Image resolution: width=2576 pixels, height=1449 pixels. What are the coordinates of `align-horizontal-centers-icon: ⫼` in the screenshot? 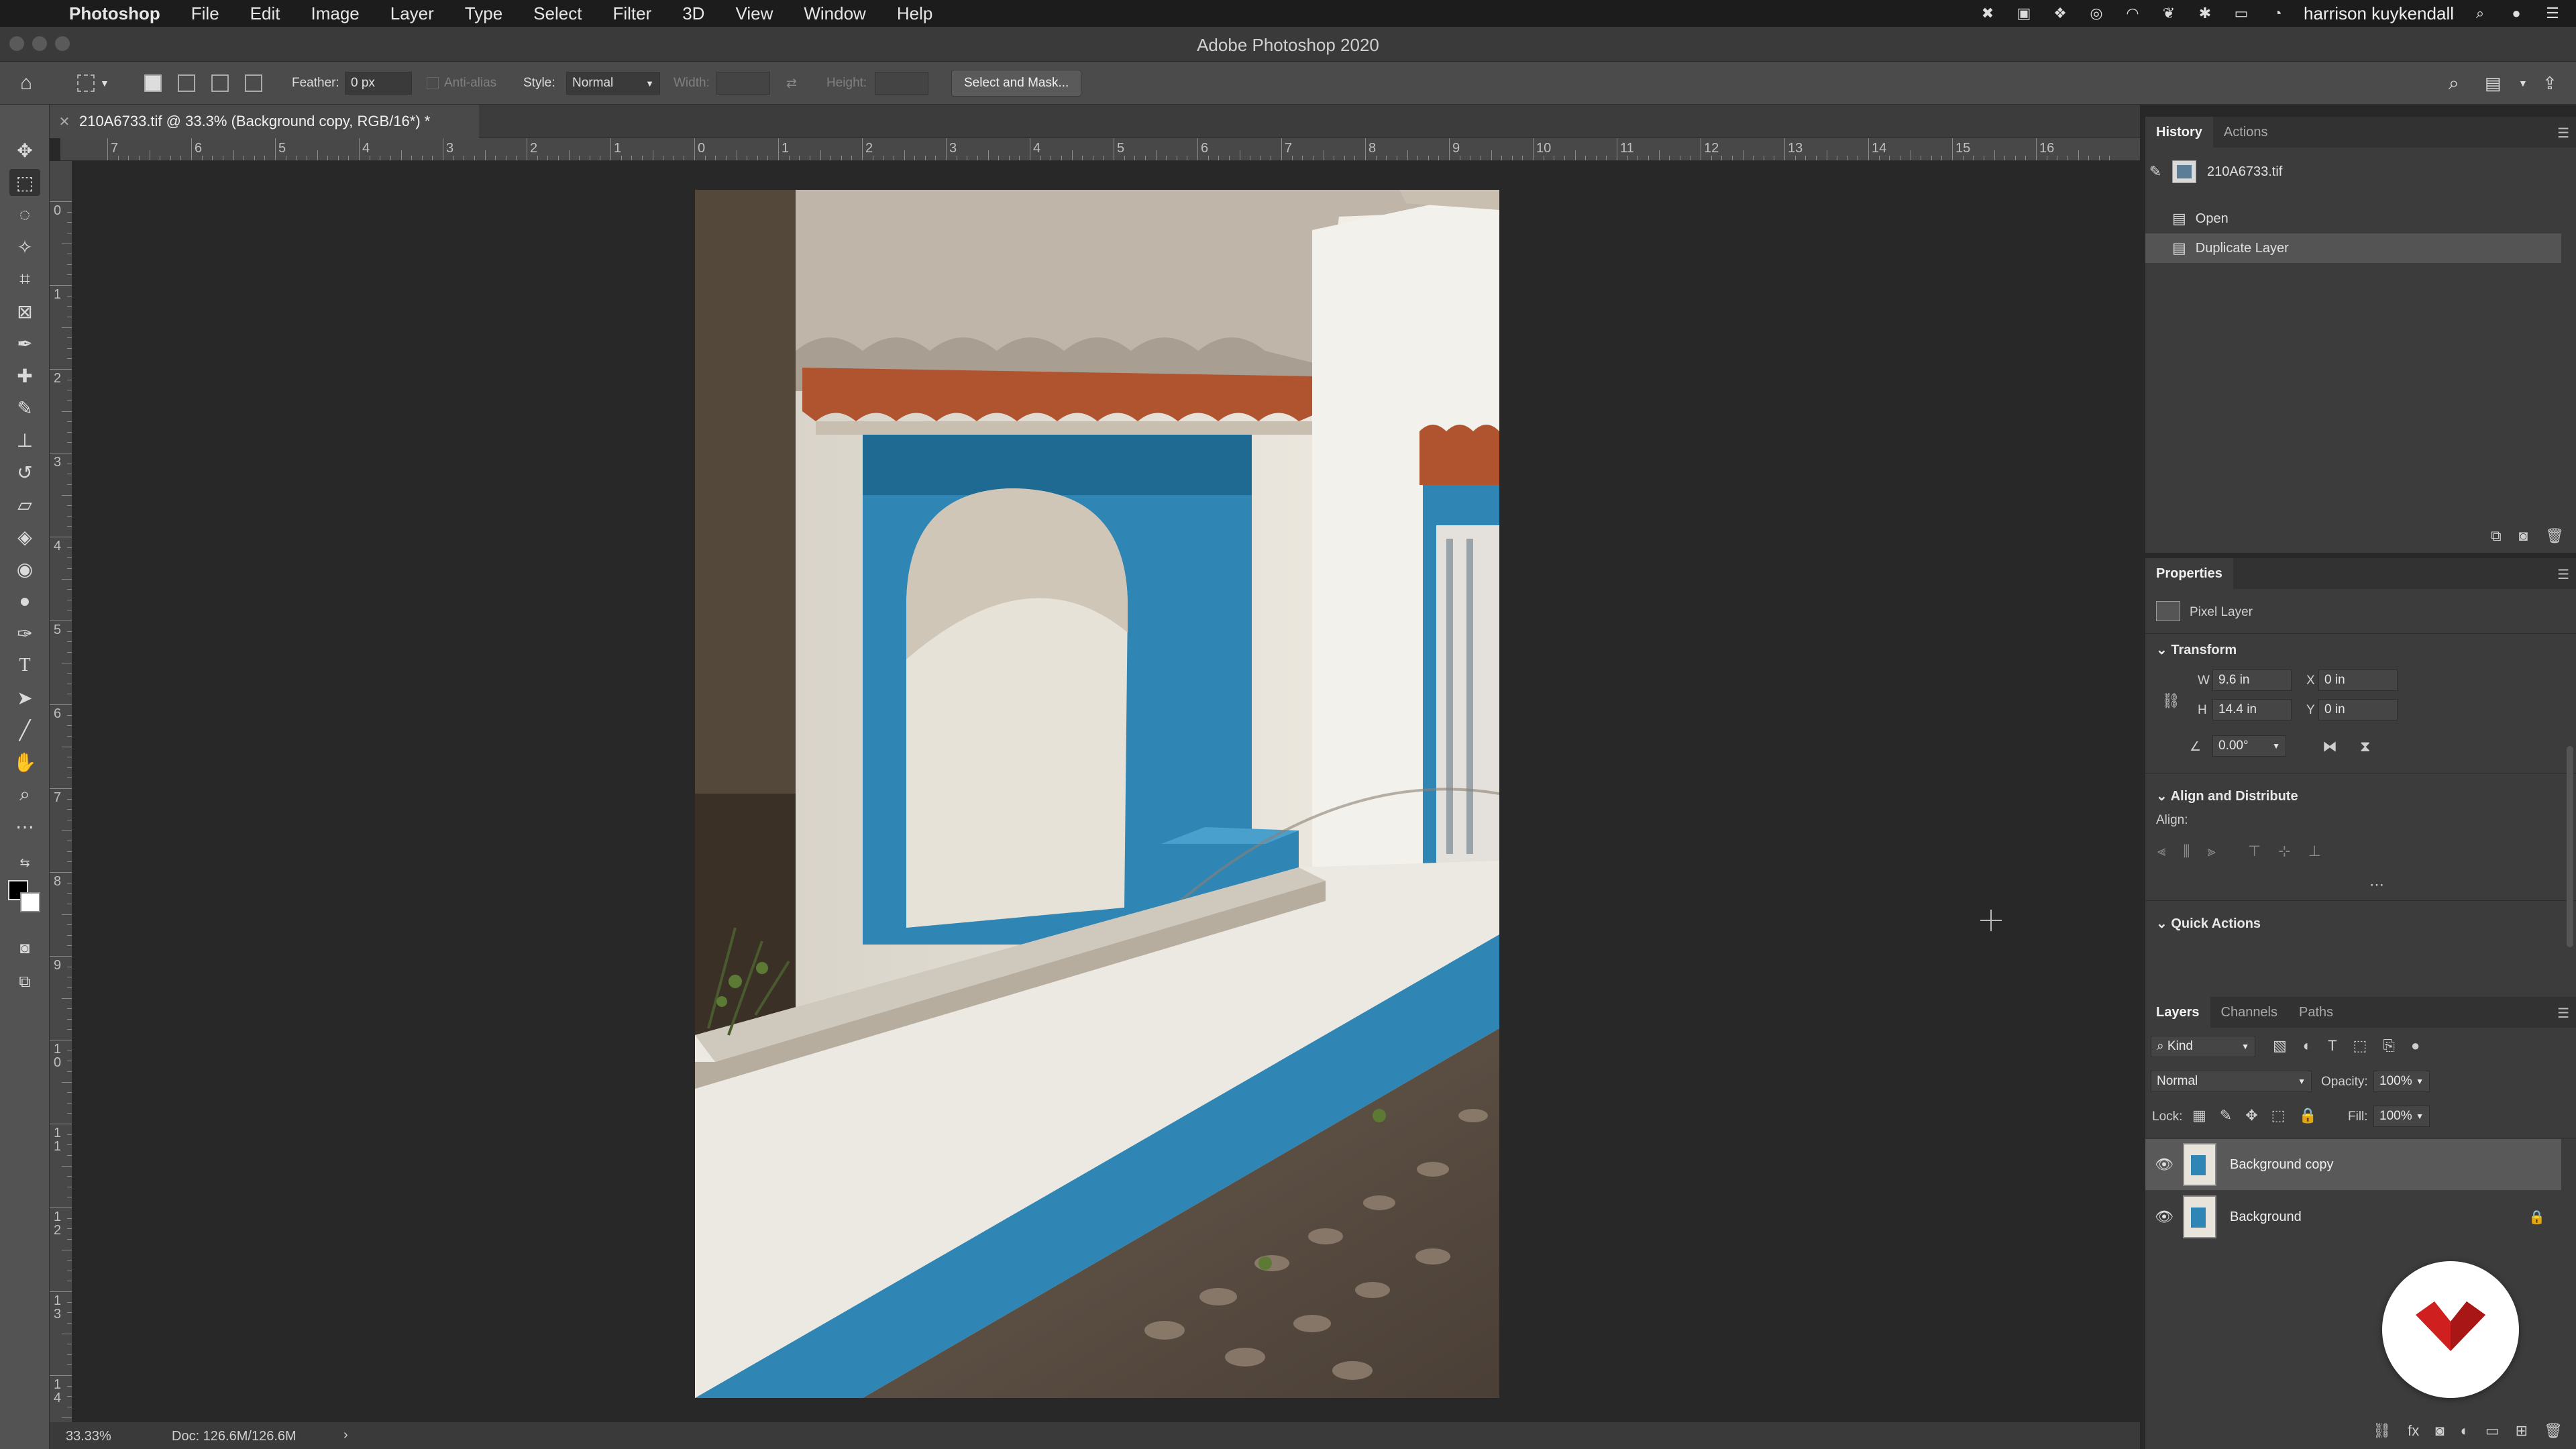 It's located at (2186, 851).